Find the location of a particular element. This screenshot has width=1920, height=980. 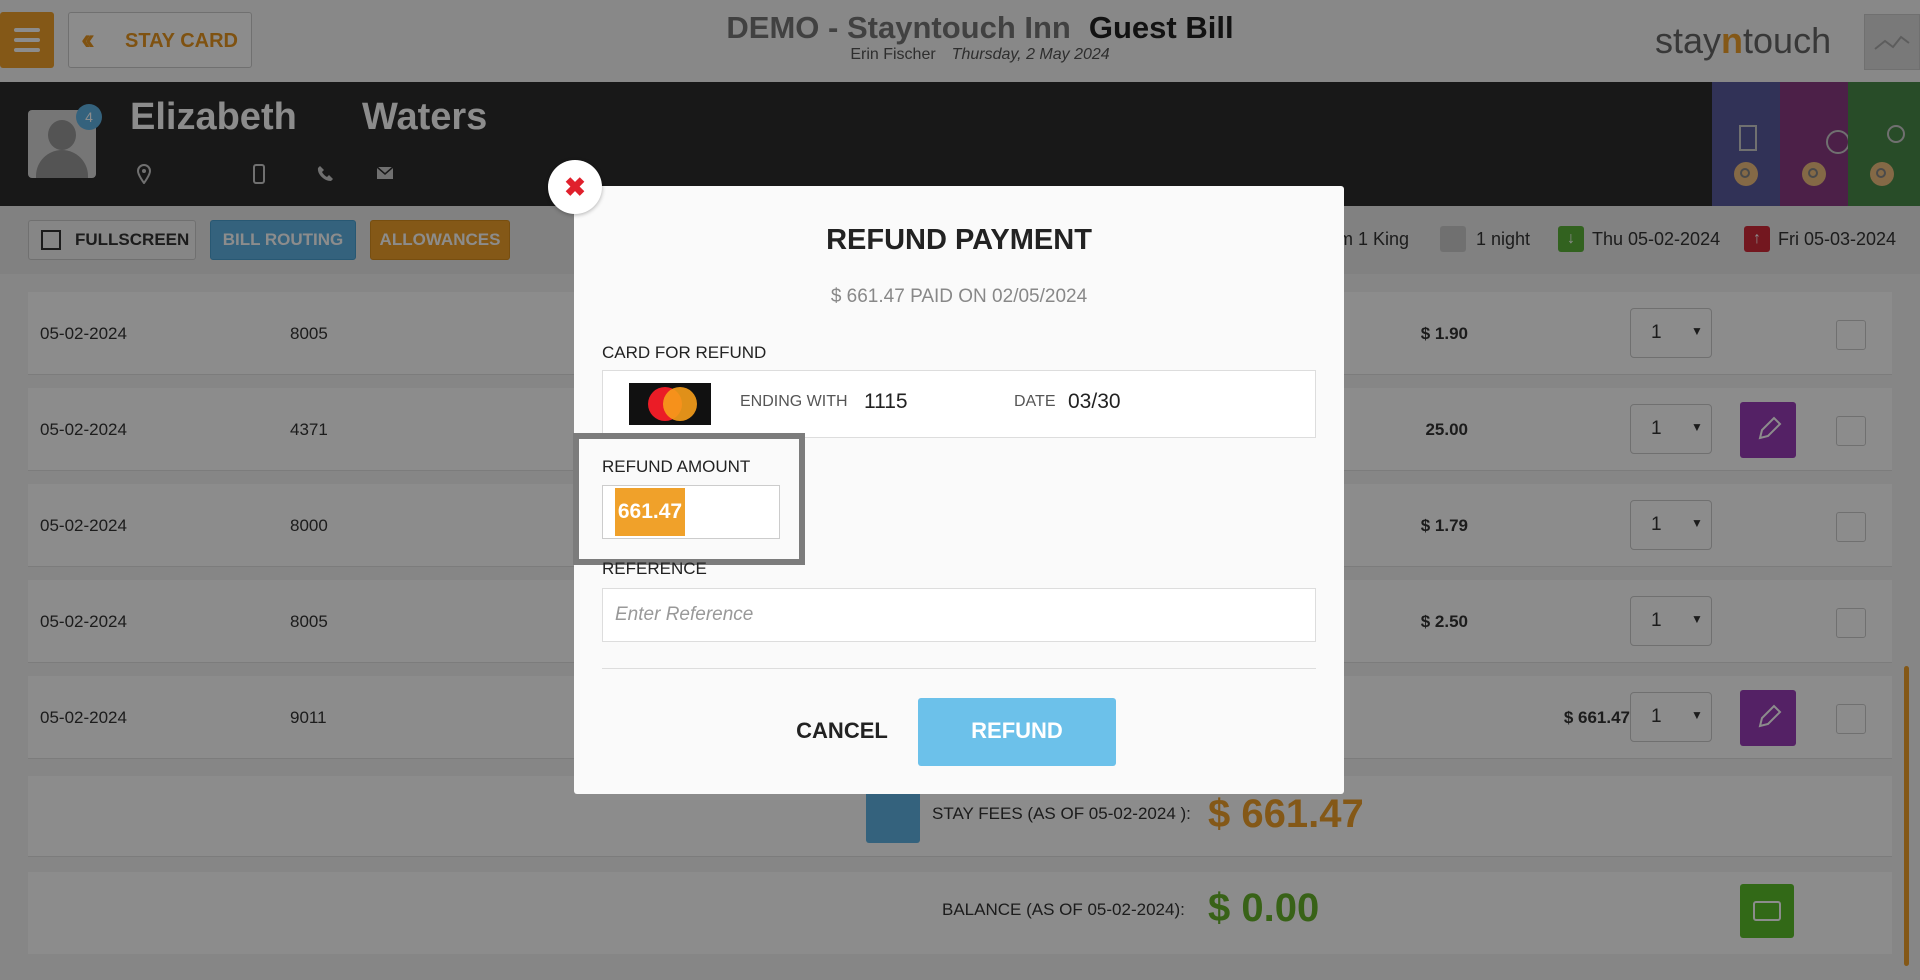

dialog-title: REFUND PAYMENT is located at coordinates (959, 240).